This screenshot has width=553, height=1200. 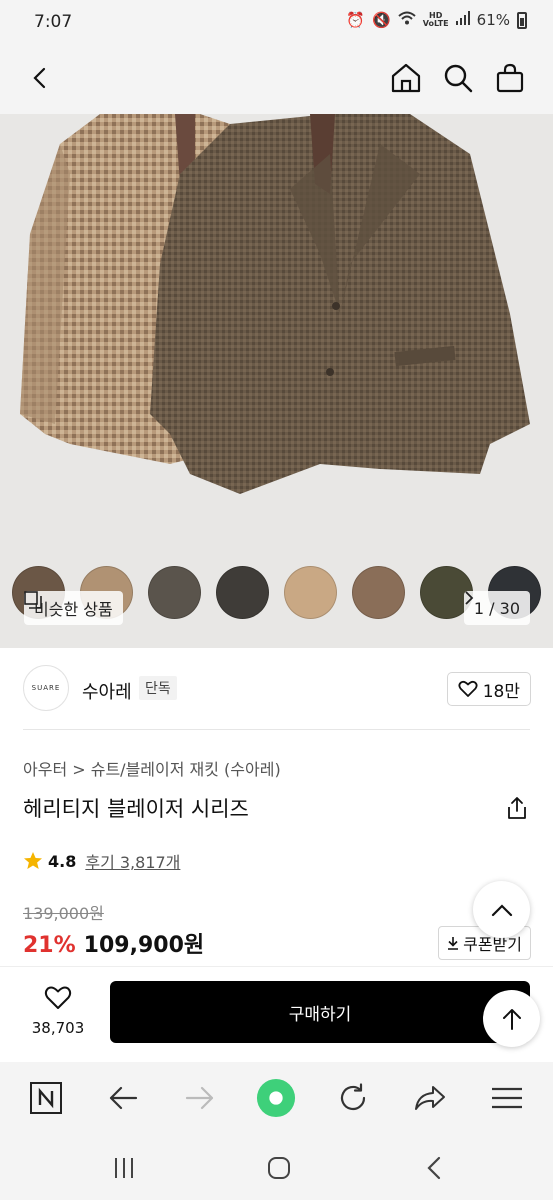 I want to click on refresh-button, so click(x=353, y=1098).